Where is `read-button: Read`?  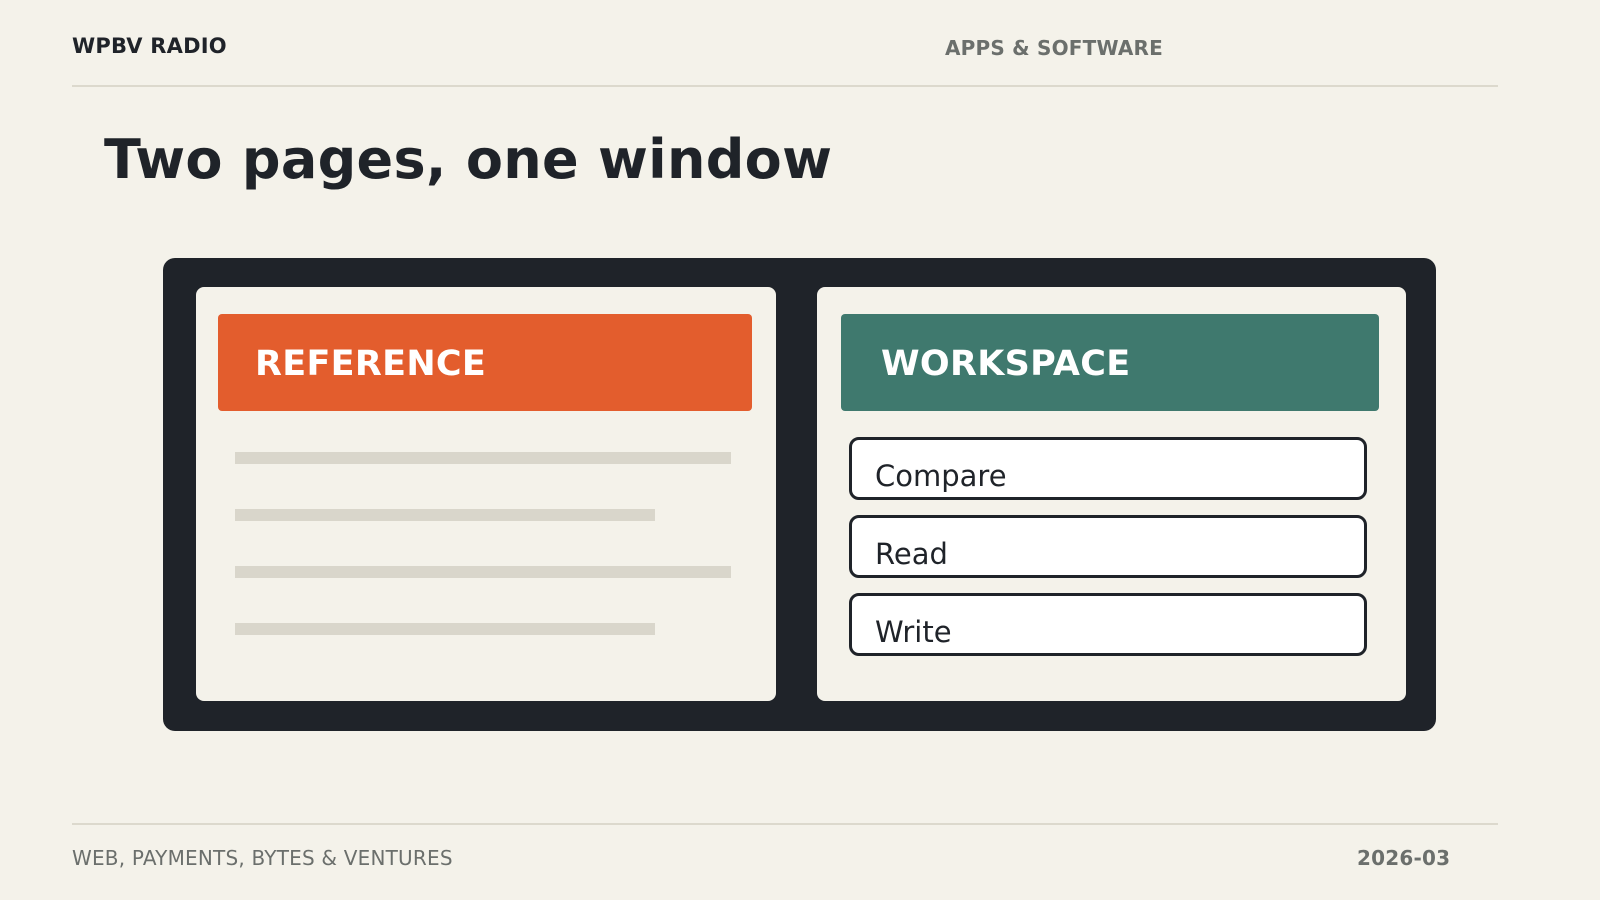 read-button: Read is located at coordinates (1108, 546).